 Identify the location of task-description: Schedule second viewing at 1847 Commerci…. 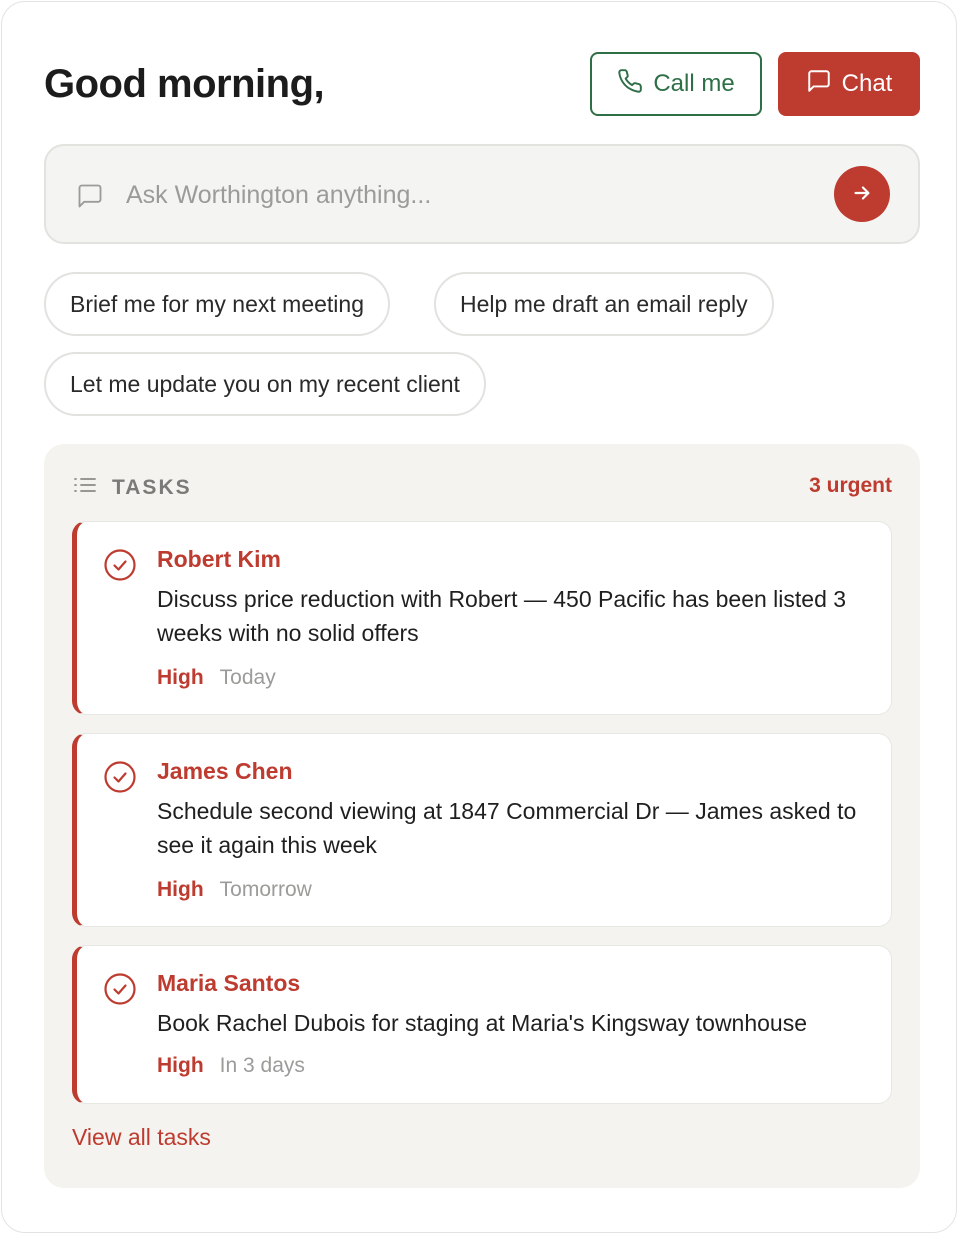
(507, 828).